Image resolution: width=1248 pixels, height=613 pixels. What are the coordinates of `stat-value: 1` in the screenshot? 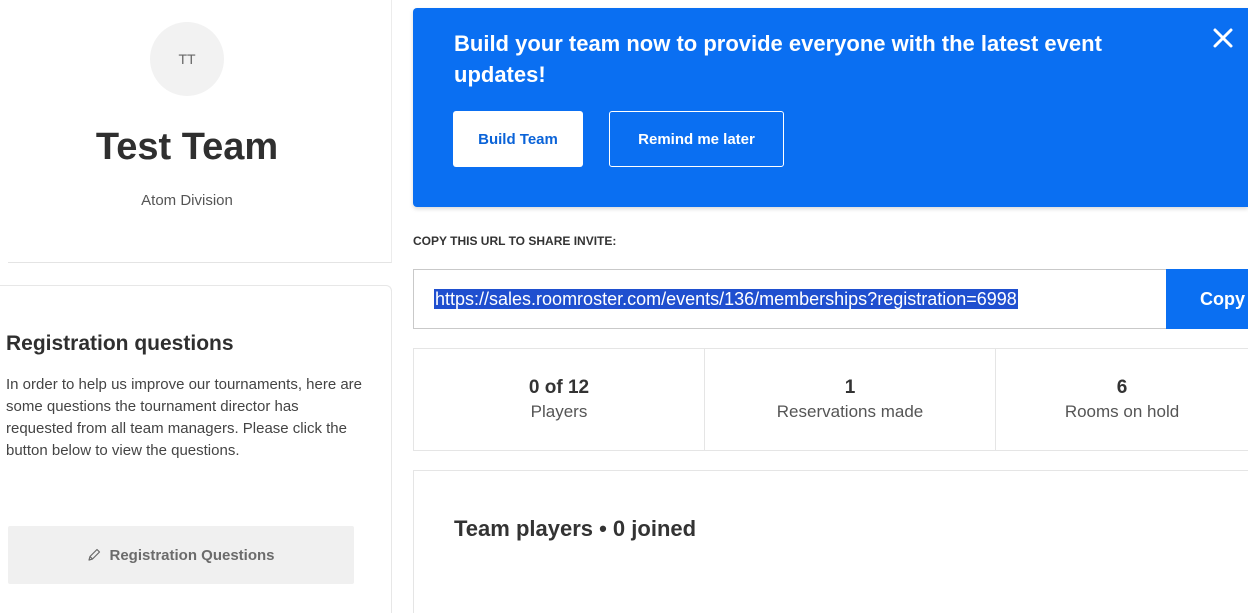 It's located at (850, 387).